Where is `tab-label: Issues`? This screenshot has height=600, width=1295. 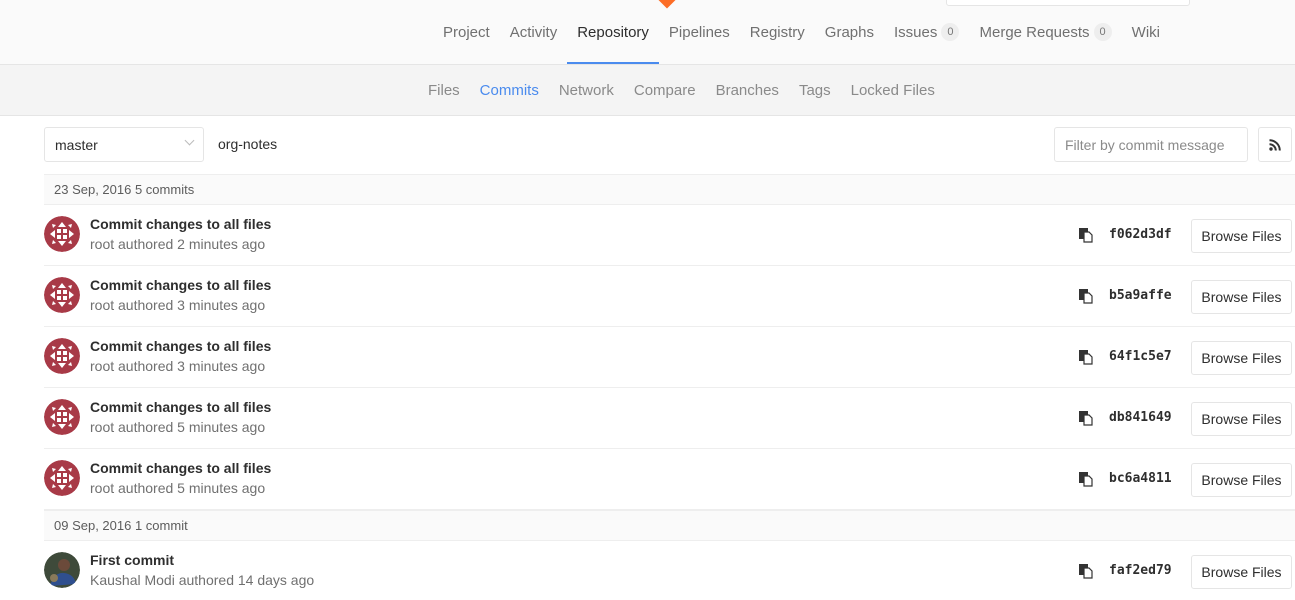
tab-label: Issues is located at coordinates (916, 32).